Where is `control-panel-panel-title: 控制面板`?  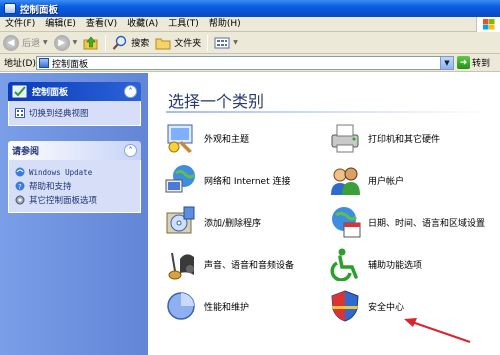
control-panel-panel-title: 控制面板 is located at coordinates (50, 93).